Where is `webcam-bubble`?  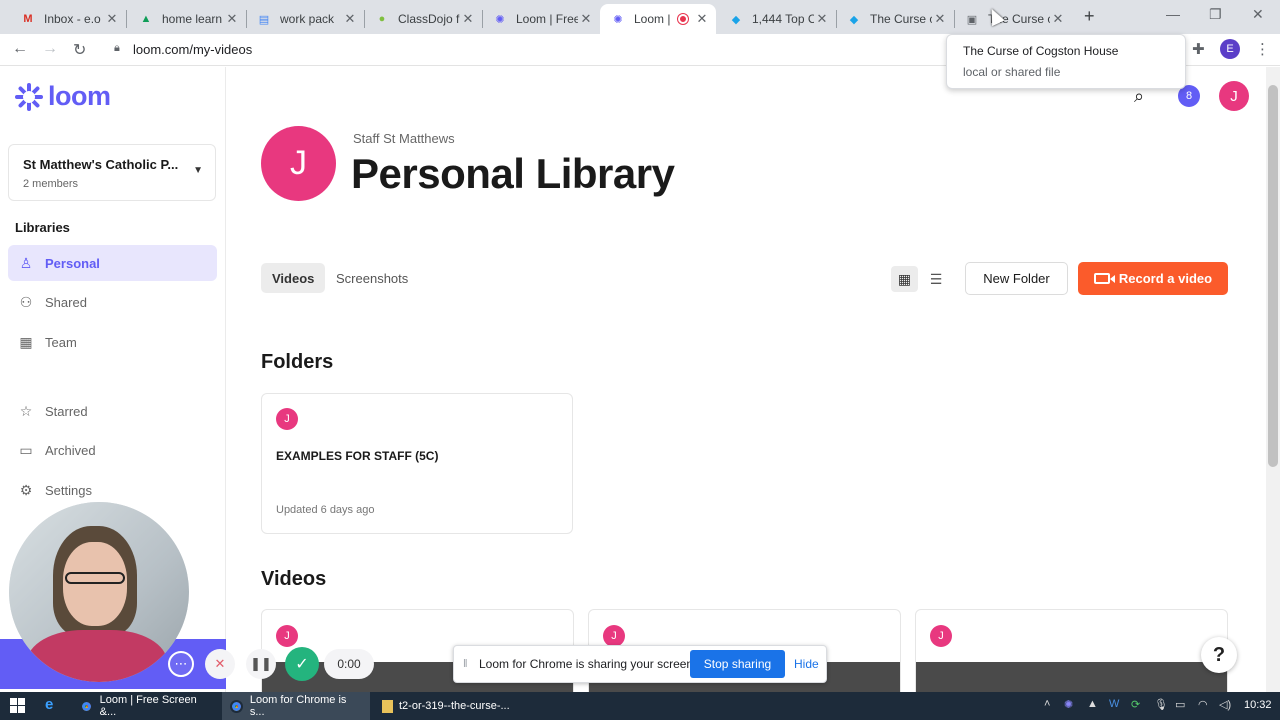
webcam-bubble is located at coordinates (99, 592).